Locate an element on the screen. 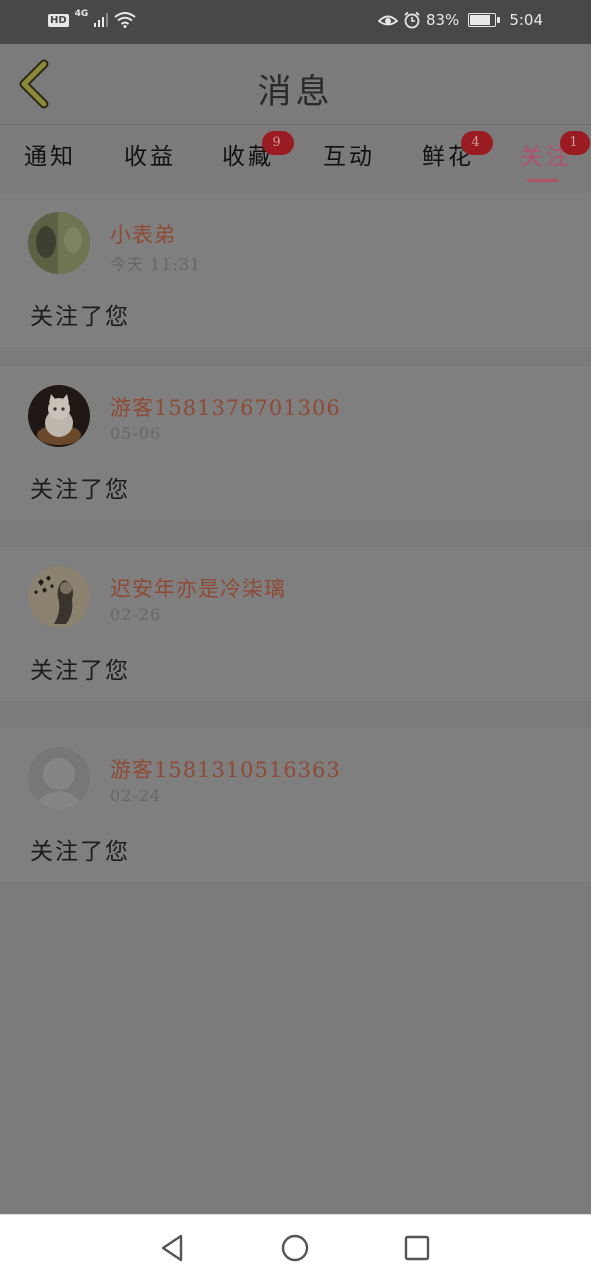 The height and width of the screenshot is (1280, 591). photo-avatar-icon is located at coordinates (59, 243).